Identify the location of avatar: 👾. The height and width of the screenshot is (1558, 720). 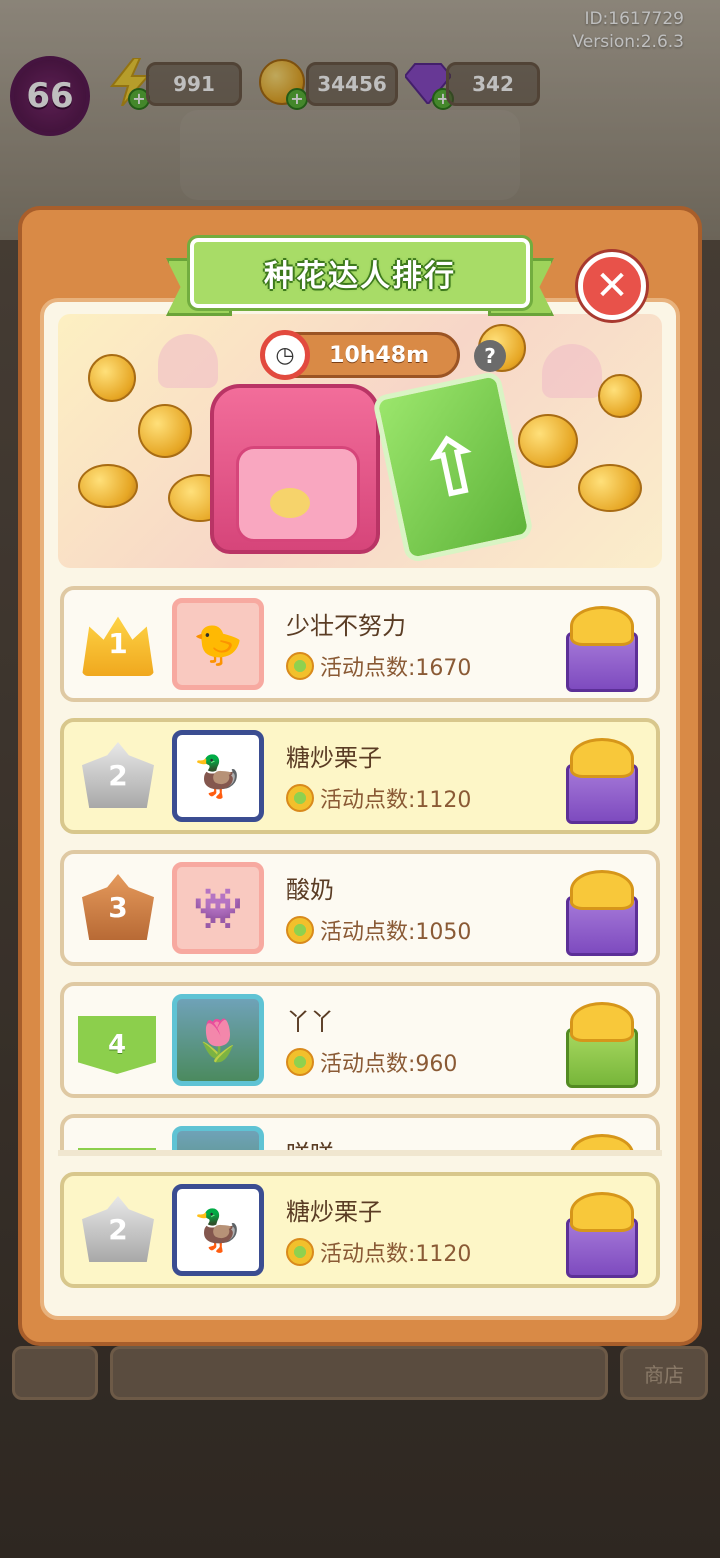
(218, 908).